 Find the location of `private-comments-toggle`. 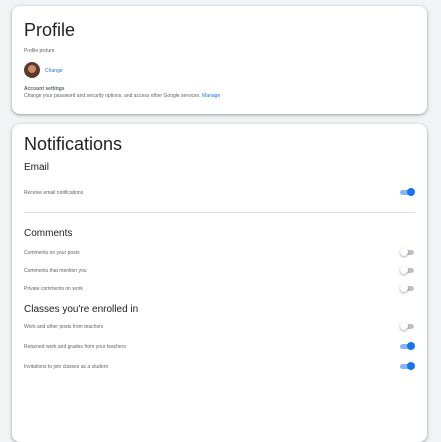

private-comments-toggle is located at coordinates (407, 288).